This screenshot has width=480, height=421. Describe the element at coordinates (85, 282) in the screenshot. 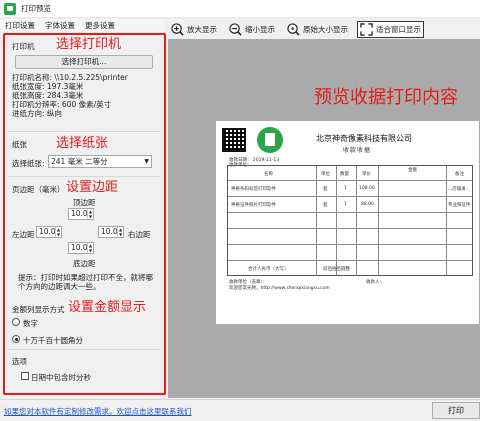

I see `margins-hint: 提示：打印时如果超过打印不全，就将哪个方向的边距调大一些。` at that location.